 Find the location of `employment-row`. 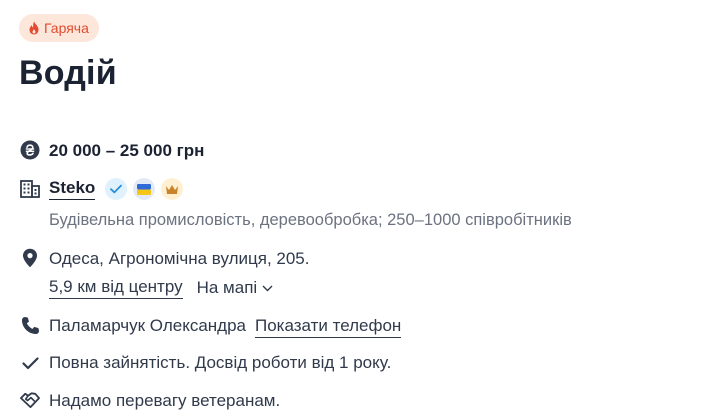

employment-row is located at coordinates (30, 363).